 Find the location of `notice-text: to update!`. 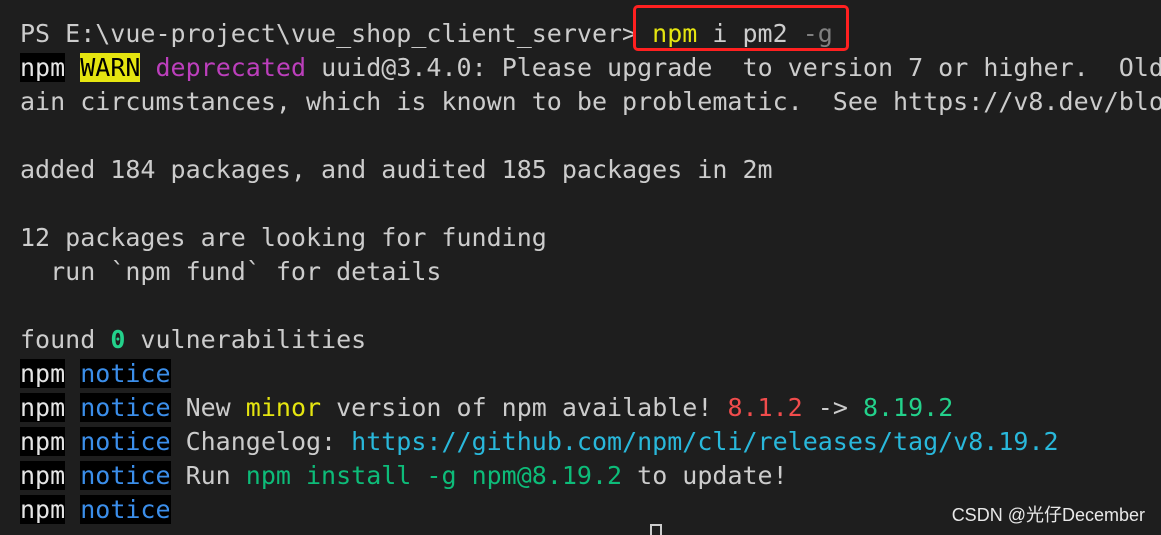

notice-text: to update! is located at coordinates (705, 475).